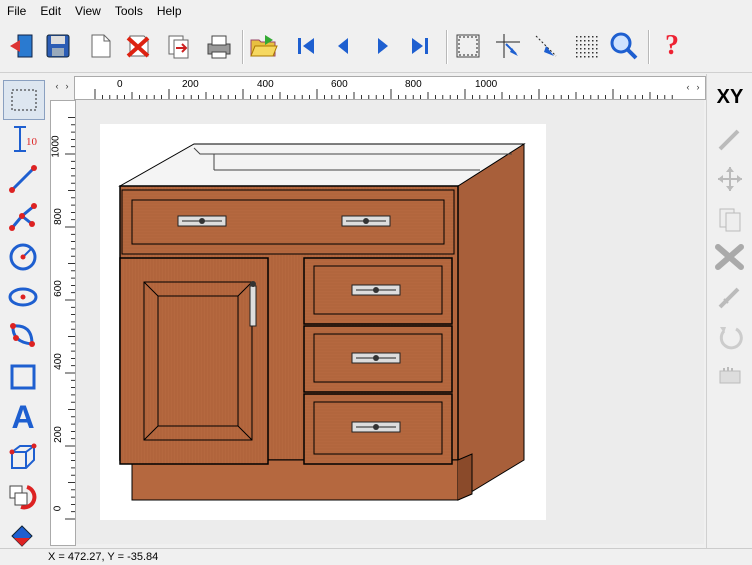 The height and width of the screenshot is (565, 752). I want to click on circle-icon, so click(23, 257).